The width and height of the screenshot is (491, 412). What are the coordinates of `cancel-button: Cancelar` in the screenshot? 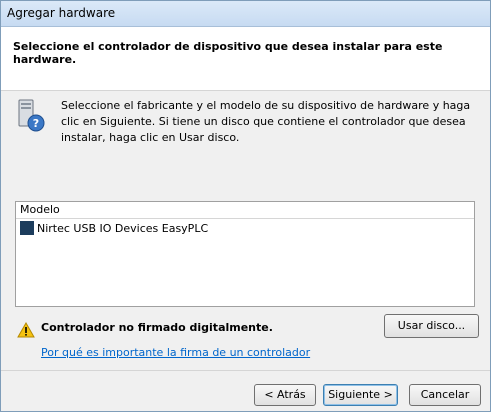 It's located at (445, 395).